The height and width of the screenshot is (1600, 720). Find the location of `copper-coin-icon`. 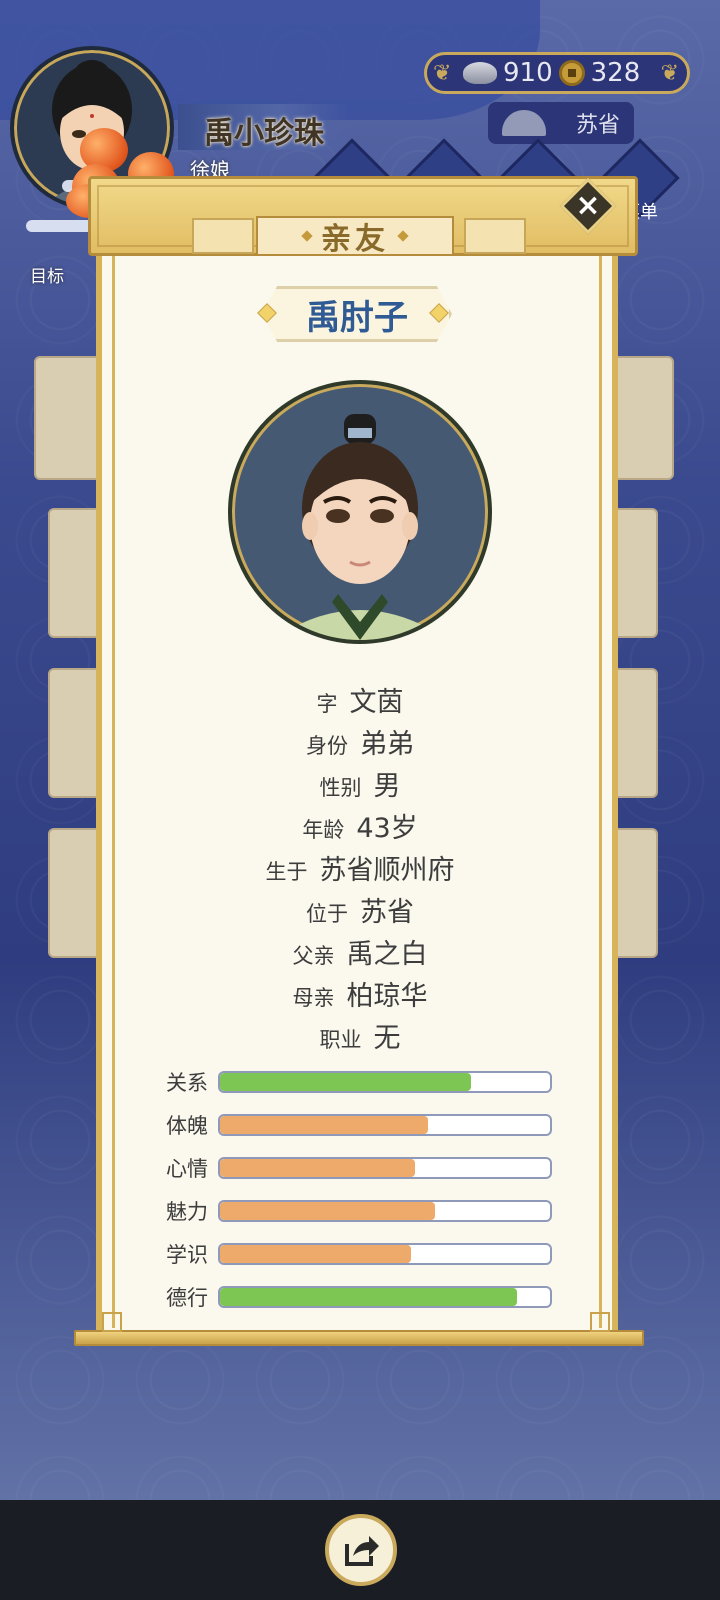

copper-coin-icon is located at coordinates (571, 73).